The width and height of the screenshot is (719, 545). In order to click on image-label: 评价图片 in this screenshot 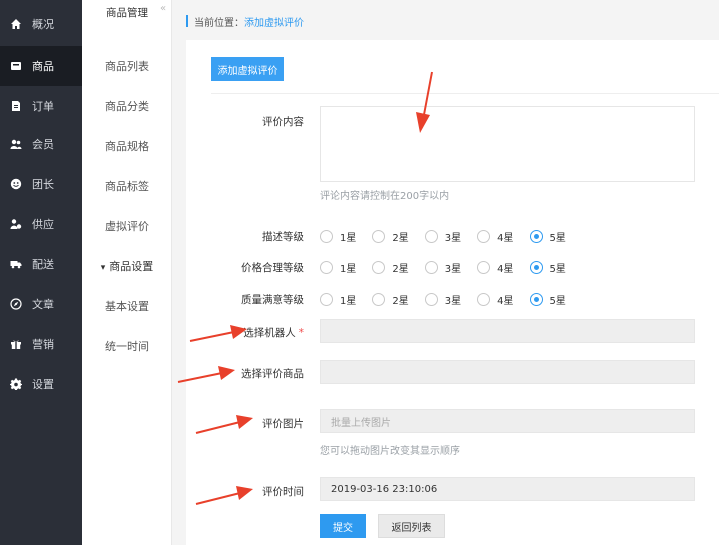, I will do `click(283, 424)`.